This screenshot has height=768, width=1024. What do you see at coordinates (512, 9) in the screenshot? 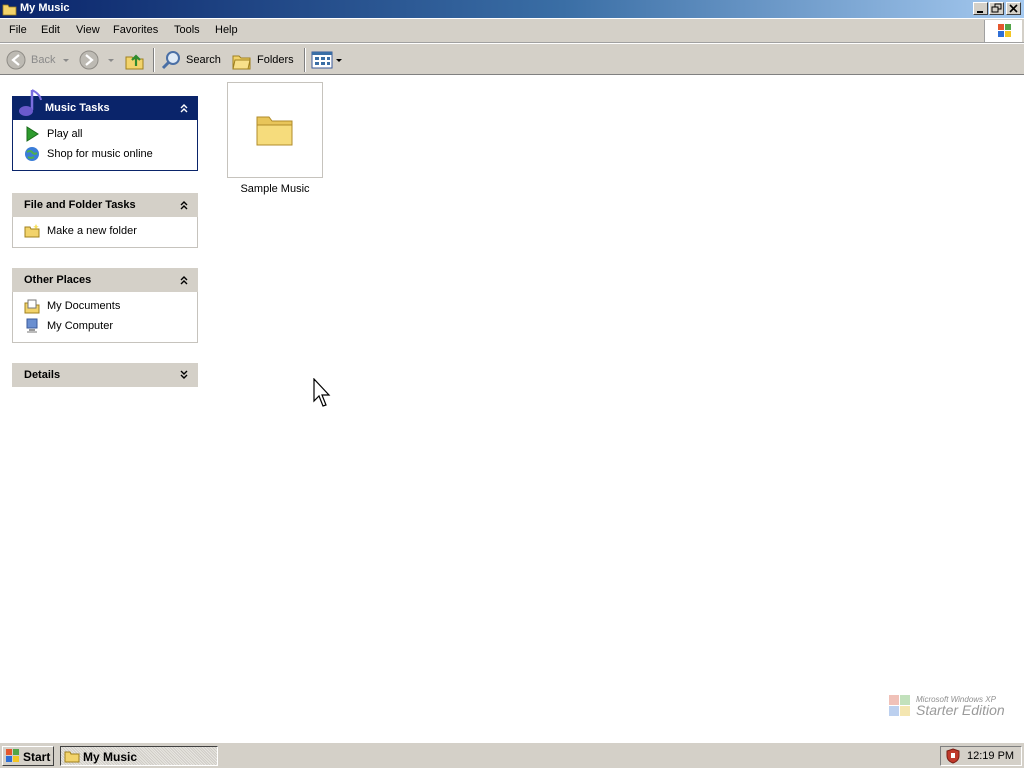
I see `title-bar: My Music` at bounding box center [512, 9].